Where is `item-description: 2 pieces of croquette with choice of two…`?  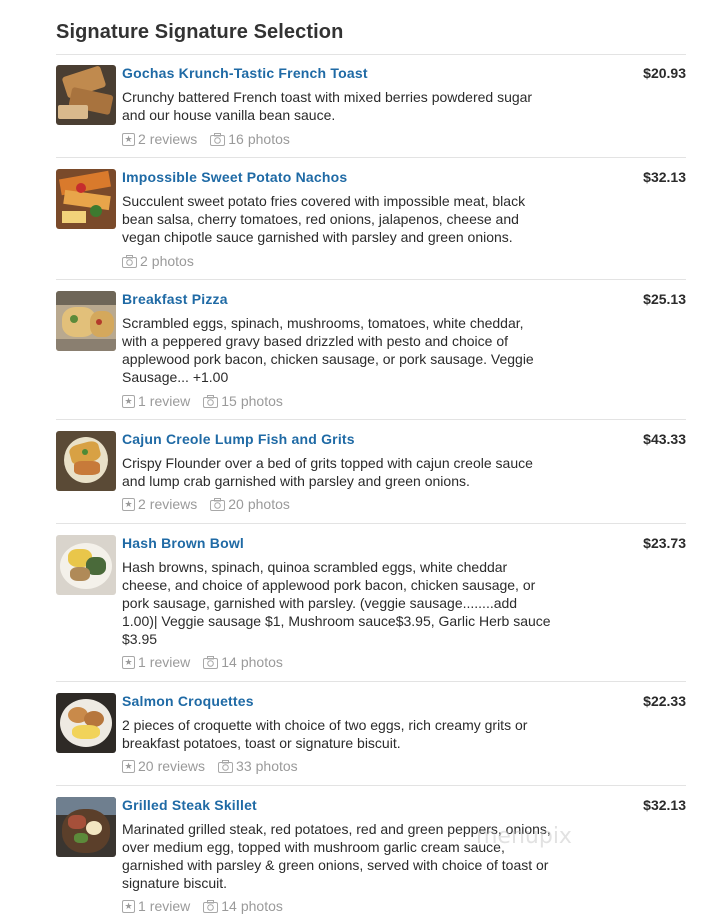 item-description: 2 pieces of croquette with choice of two… is located at coordinates (325, 734).